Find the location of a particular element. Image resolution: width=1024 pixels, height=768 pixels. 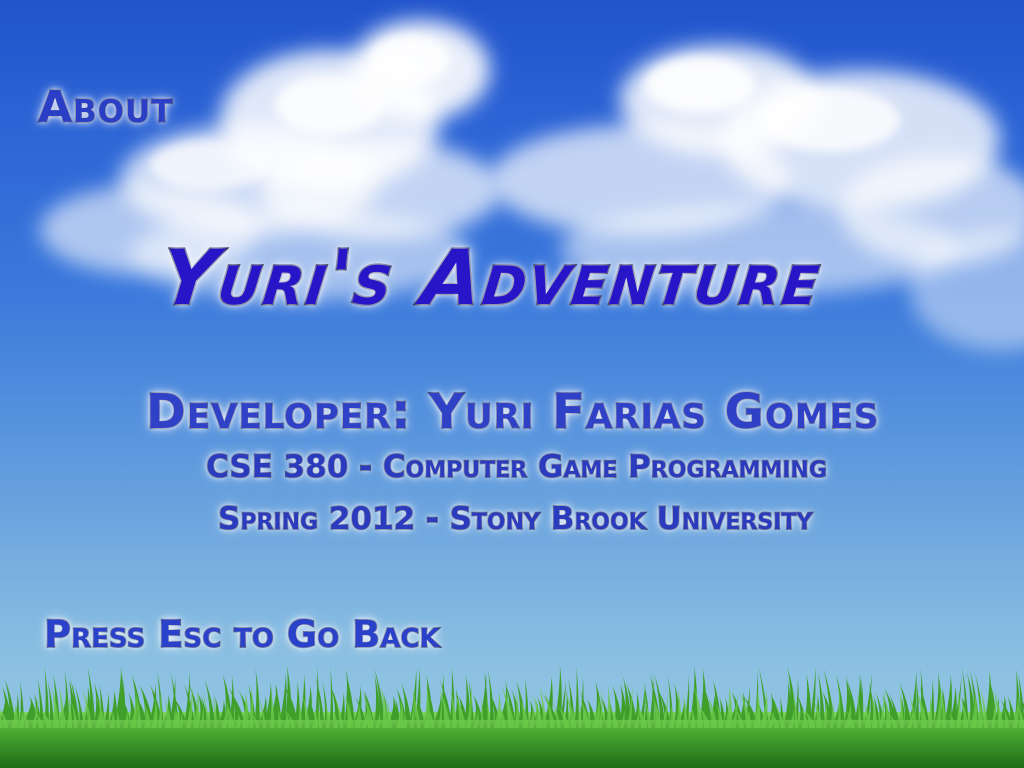

screen-title: About is located at coordinates (105, 107).